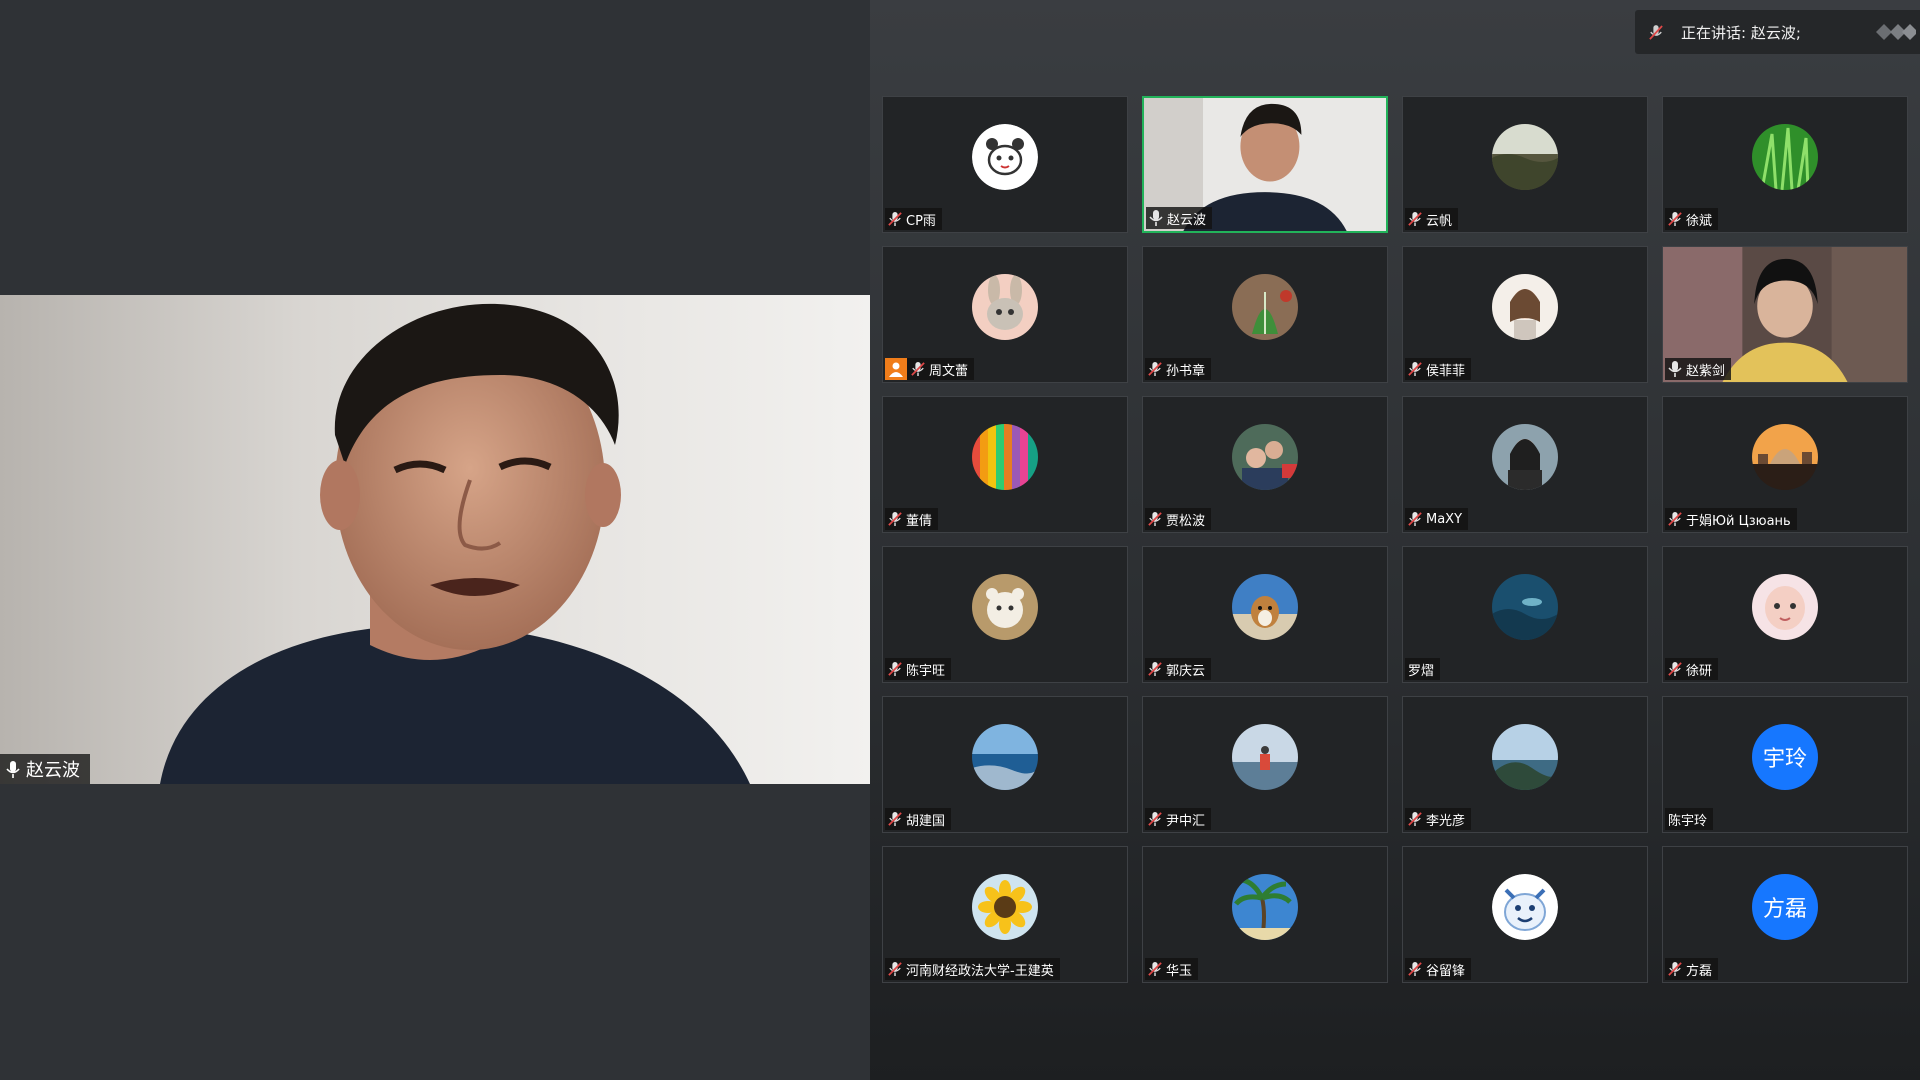 Image resolution: width=1920 pixels, height=1080 pixels. Describe the element at coordinates (919, 521) in the screenshot. I see `participant-name: 董倩` at that location.